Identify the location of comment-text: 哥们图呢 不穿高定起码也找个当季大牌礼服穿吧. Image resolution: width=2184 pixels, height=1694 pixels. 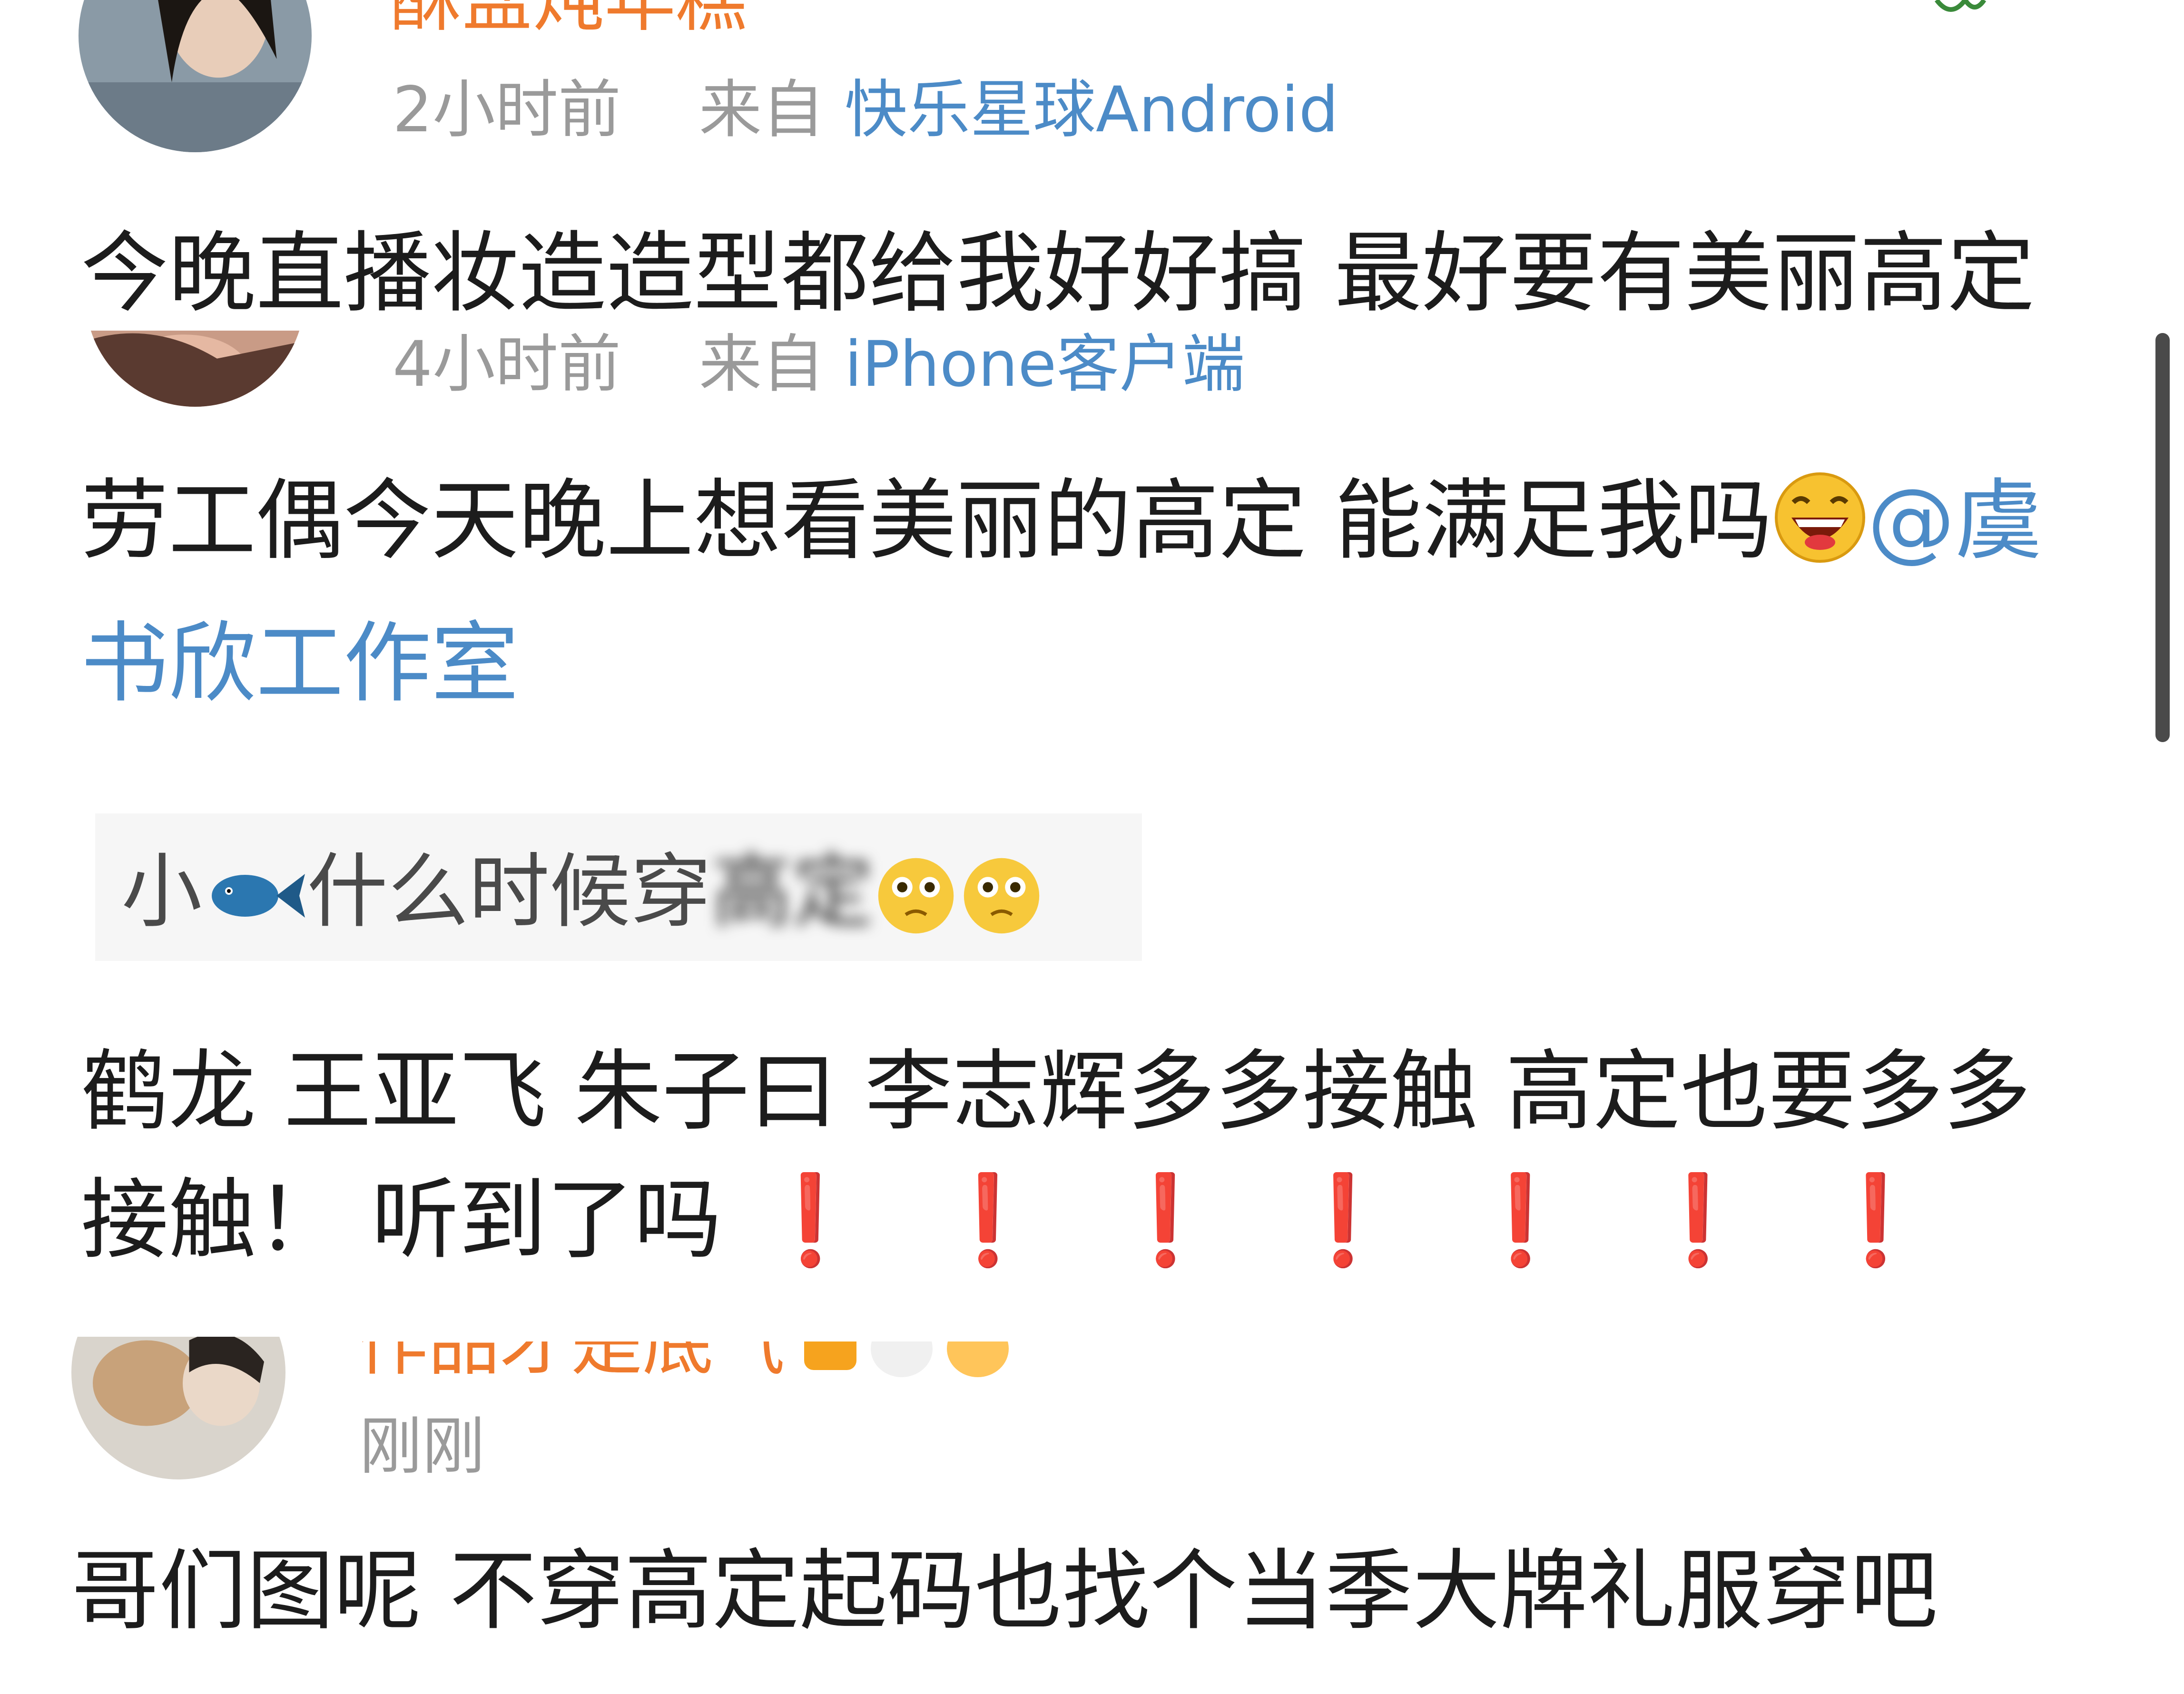
(1005, 1591).